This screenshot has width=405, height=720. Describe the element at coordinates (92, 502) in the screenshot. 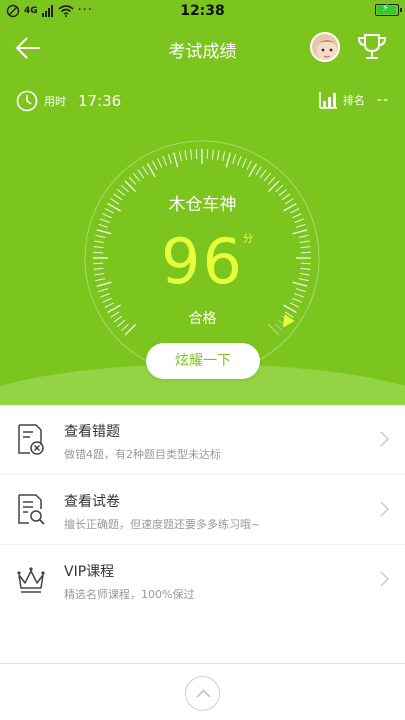

I see `list-item-title: 查看试卷` at that location.